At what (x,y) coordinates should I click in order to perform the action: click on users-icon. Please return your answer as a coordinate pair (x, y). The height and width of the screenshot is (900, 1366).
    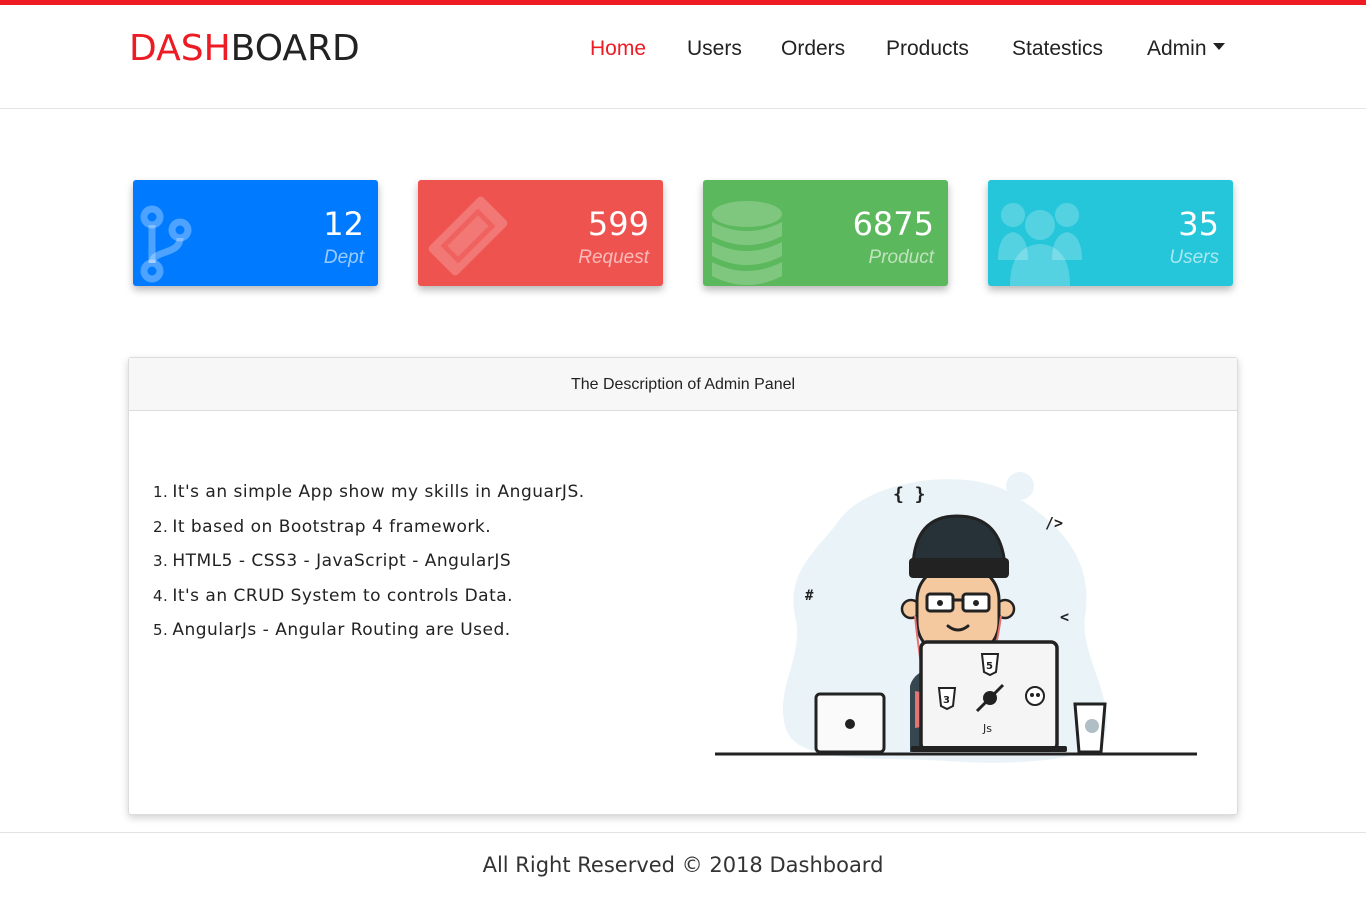
    Looking at the image, I should click on (1040, 244).